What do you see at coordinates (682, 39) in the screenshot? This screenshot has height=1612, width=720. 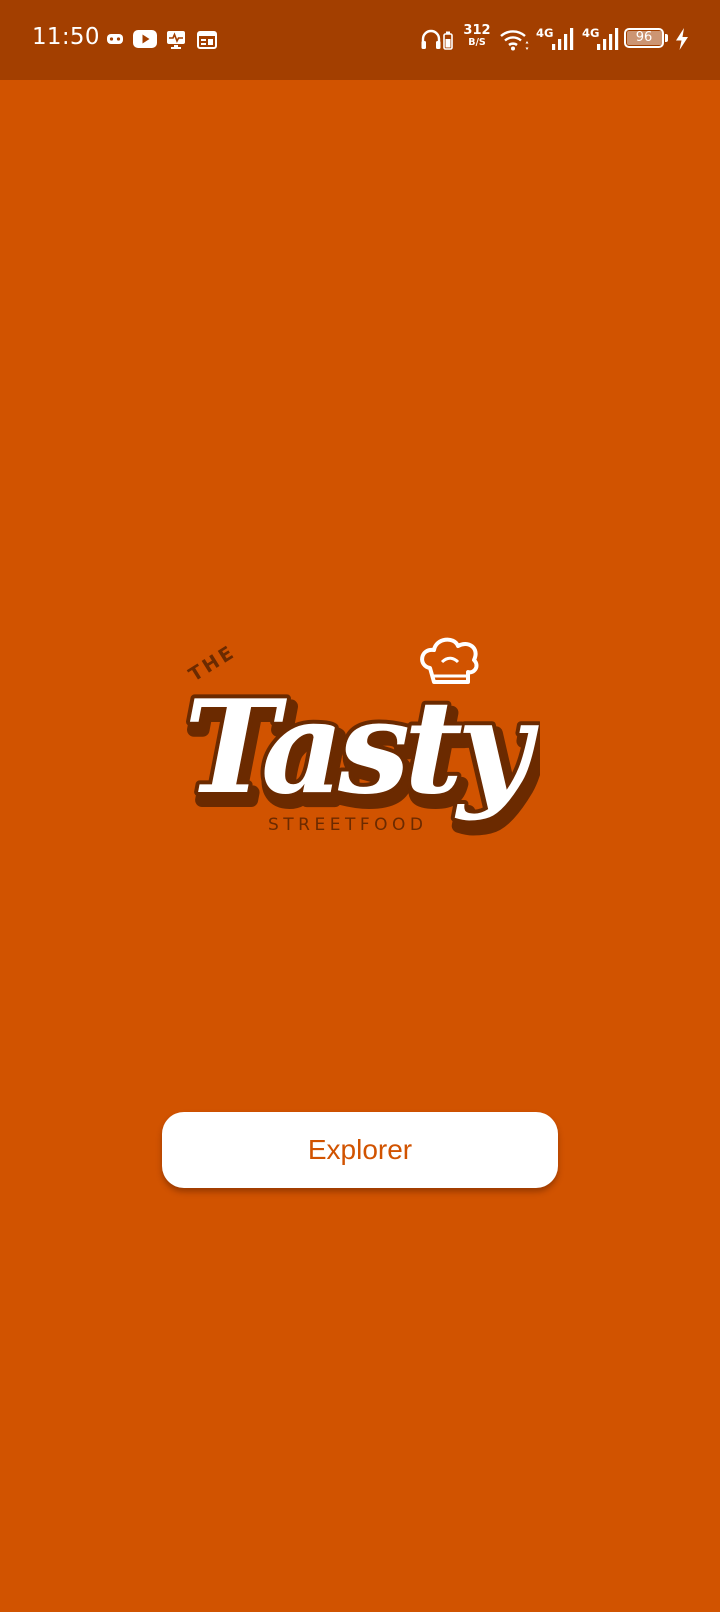 I see `charging-bolt-icon` at bounding box center [682, 39].